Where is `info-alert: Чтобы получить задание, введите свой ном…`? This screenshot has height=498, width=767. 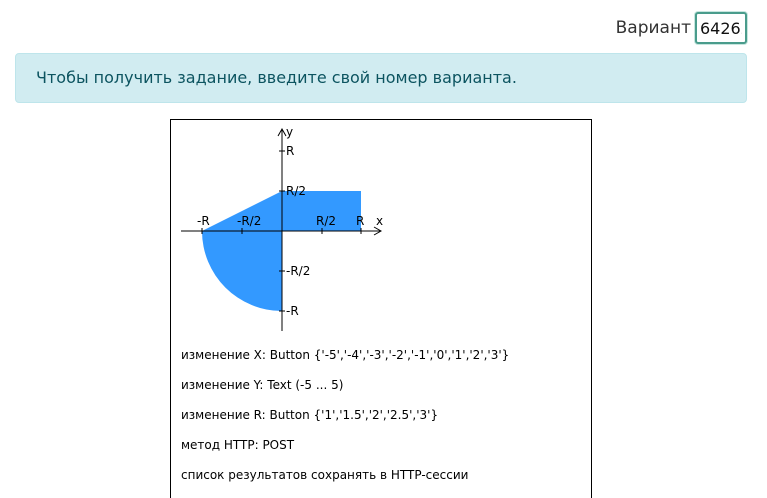 info-alert: Чтобы получить задание, введите свой ном… is located at coordinates (381, 78).